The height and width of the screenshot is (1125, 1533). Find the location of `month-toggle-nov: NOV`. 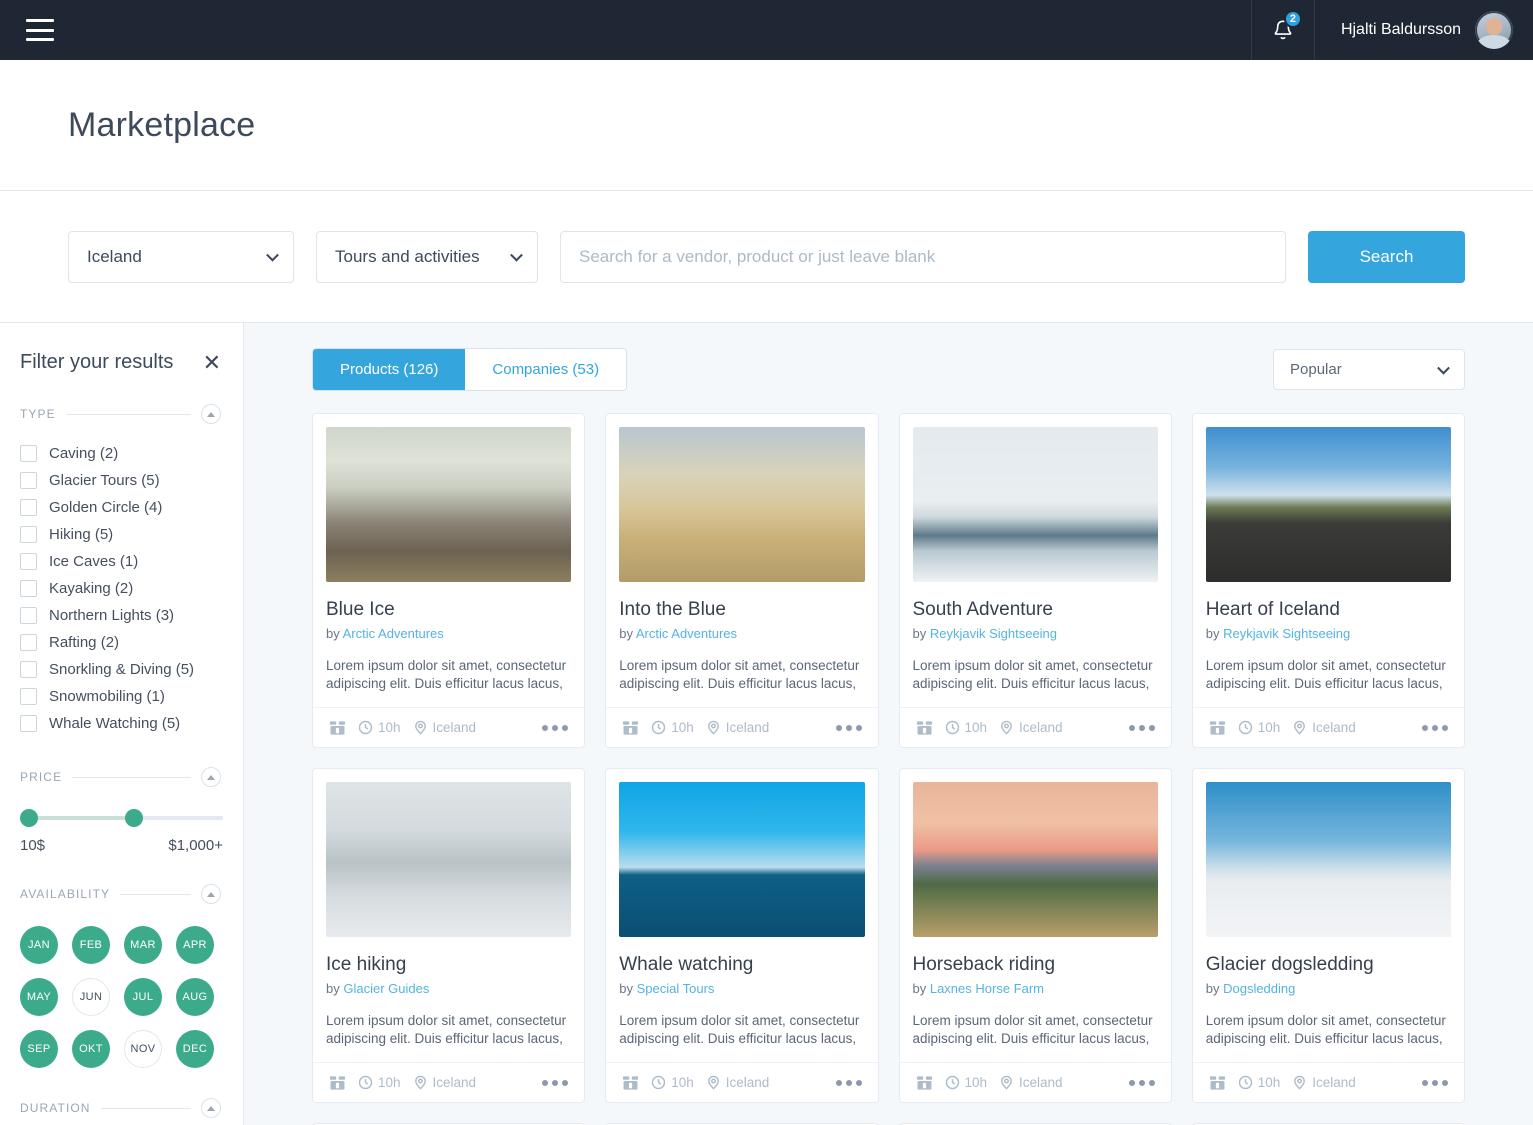

month-toggle-nov: NOV is located at coordinates (143, 1049).